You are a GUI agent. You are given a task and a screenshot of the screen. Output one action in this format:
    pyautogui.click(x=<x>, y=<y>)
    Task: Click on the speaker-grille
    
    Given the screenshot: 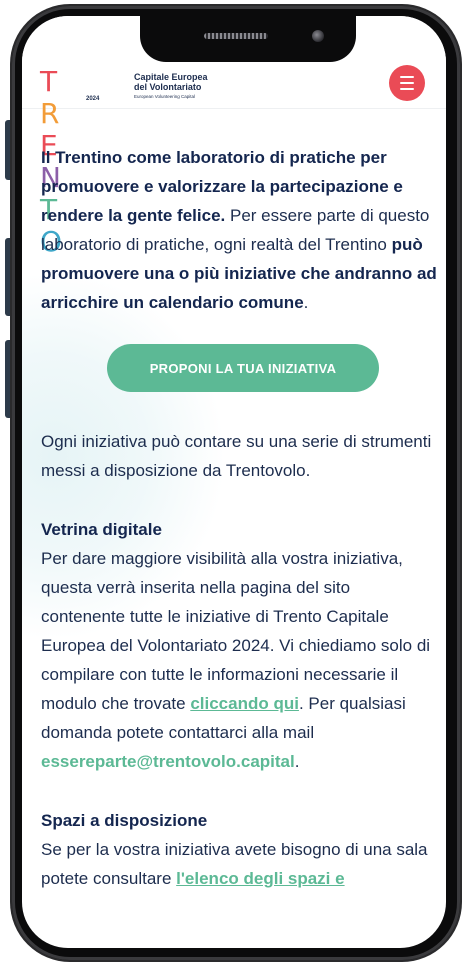 What is the action you would take?
    pyautogui.click(x=236, y=36)
    